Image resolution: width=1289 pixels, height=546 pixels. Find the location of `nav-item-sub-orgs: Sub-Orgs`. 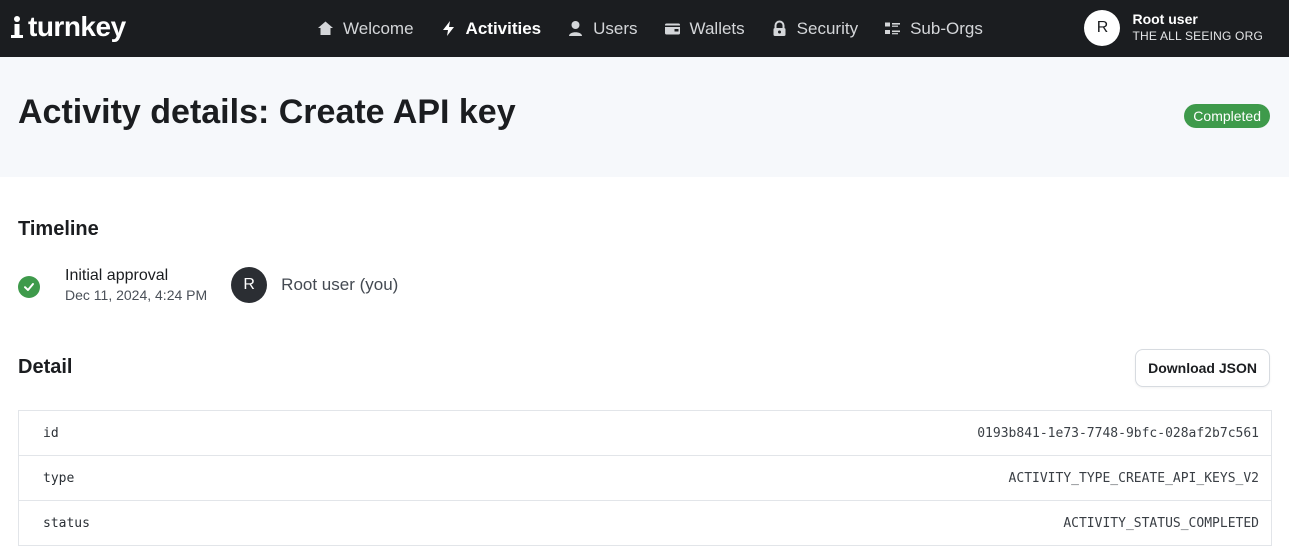

nav-item-sub-orgs: Sub-Orgs is located at coordinates (933, 29).